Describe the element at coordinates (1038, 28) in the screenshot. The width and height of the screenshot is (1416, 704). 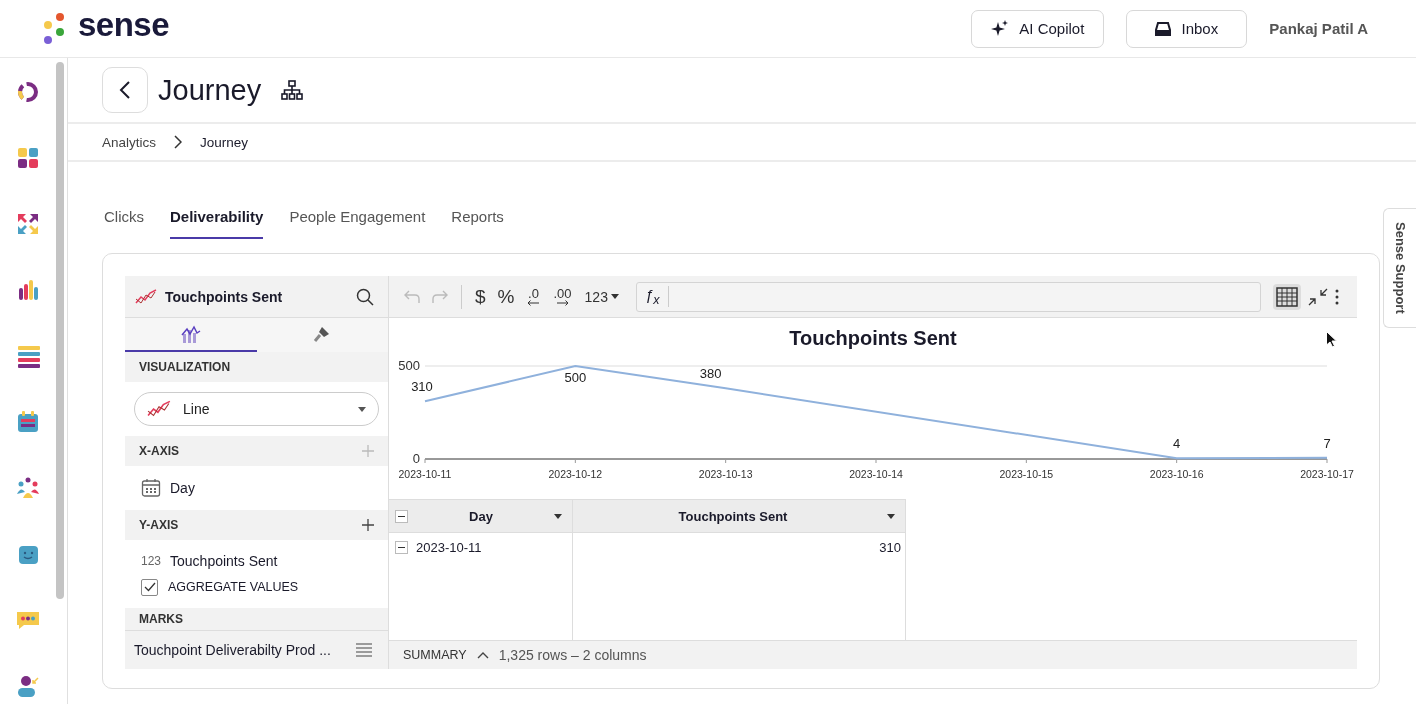
I see `copilot-button: AI Copilot` at that location.